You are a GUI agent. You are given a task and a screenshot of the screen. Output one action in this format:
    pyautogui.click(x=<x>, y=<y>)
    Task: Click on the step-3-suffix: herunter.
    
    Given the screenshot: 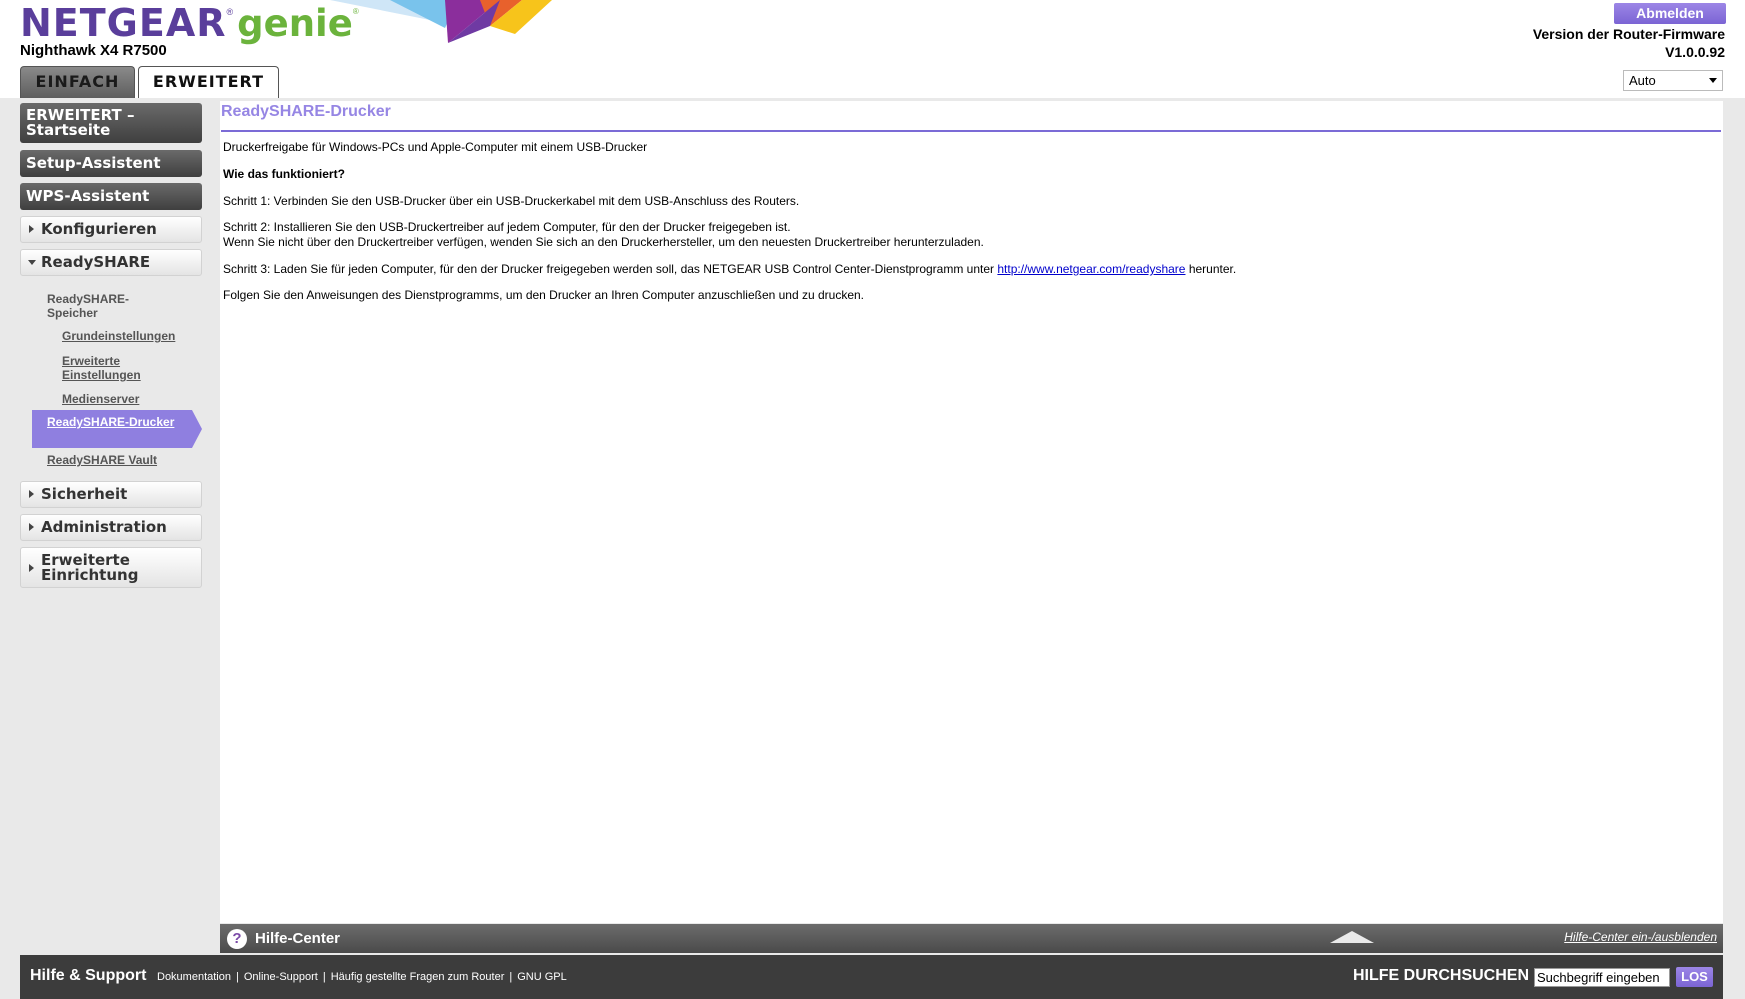 What is the action you would take?
    pyautogui.click(x=1211, y=269)
    